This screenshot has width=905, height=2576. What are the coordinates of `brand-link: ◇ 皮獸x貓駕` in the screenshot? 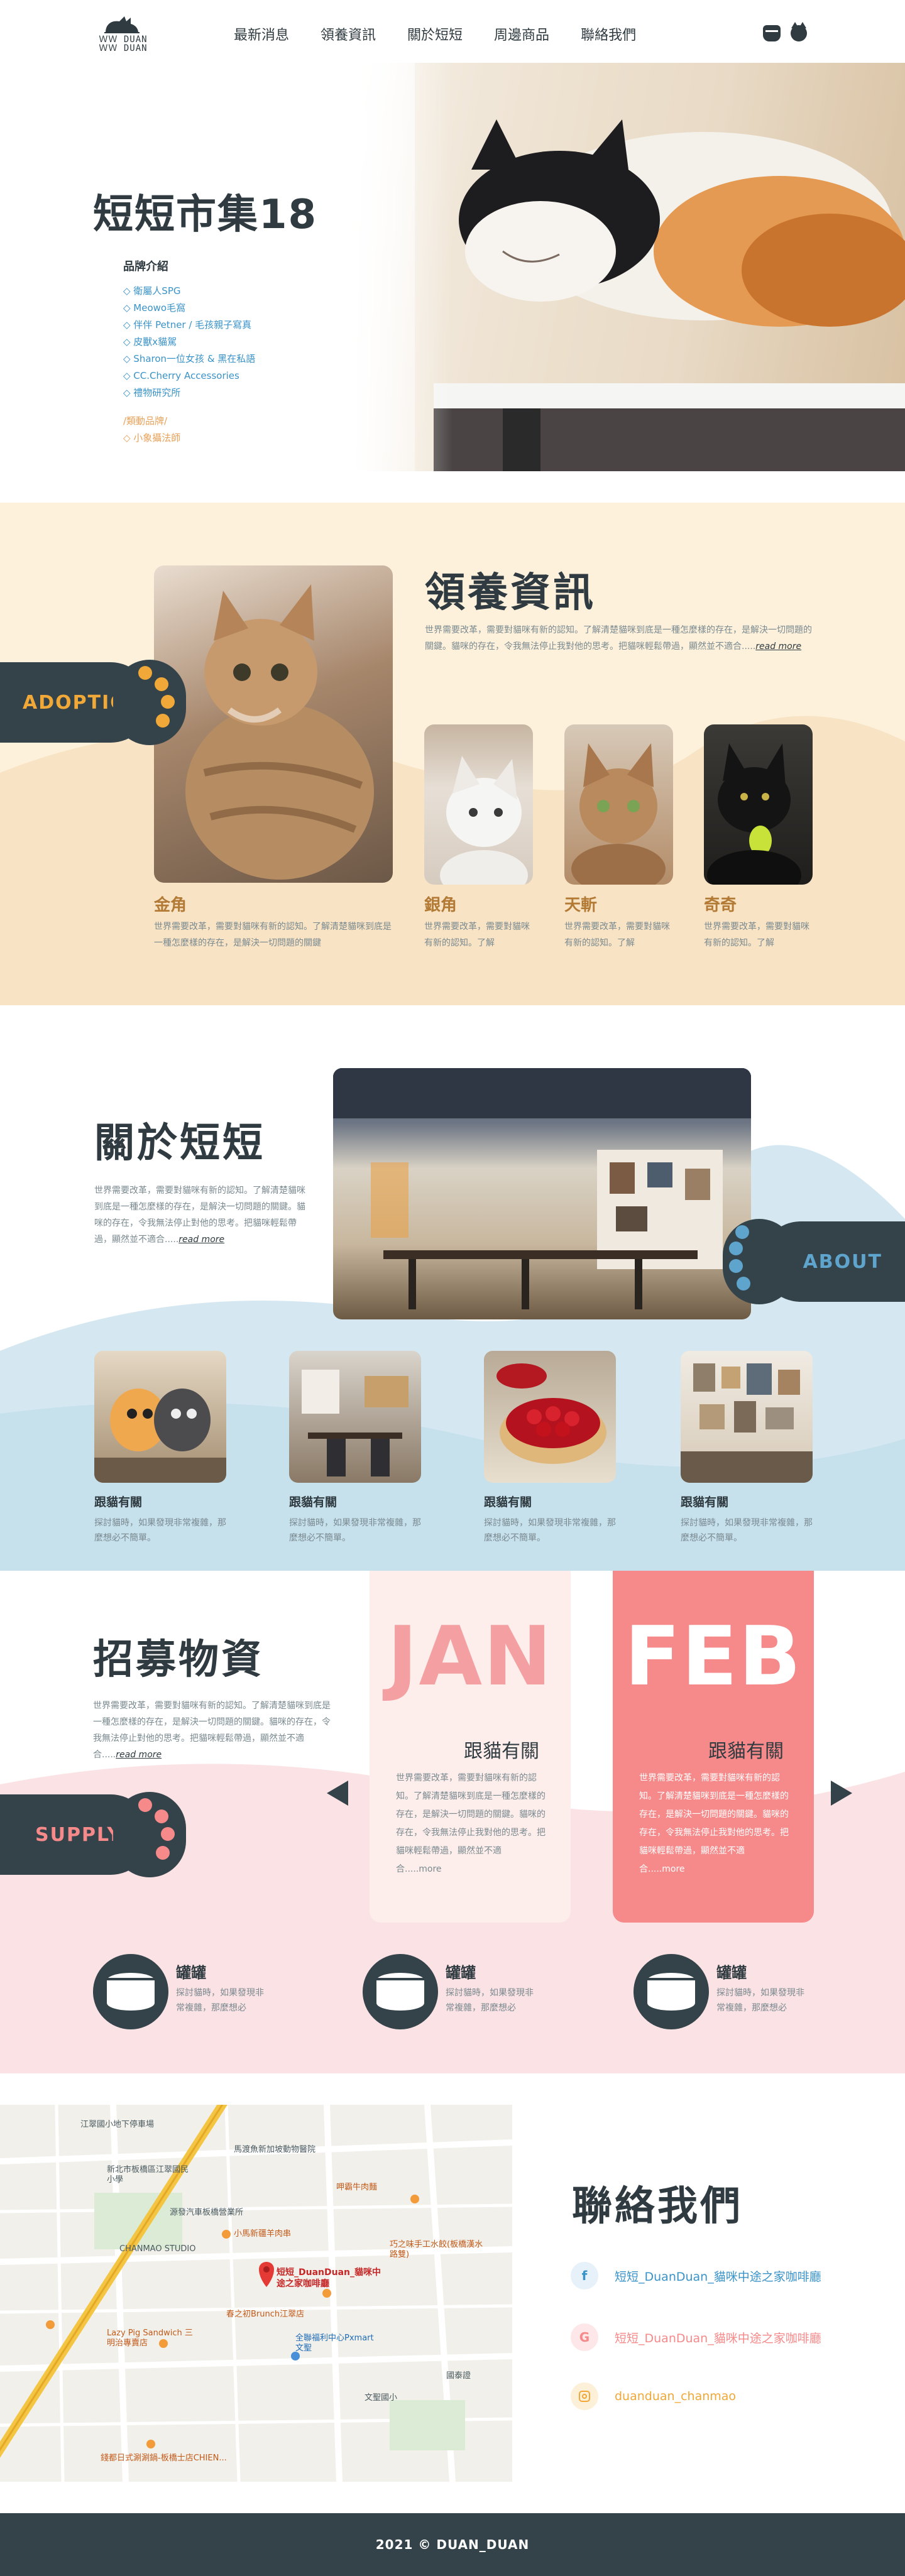 It's located at (189, 342).